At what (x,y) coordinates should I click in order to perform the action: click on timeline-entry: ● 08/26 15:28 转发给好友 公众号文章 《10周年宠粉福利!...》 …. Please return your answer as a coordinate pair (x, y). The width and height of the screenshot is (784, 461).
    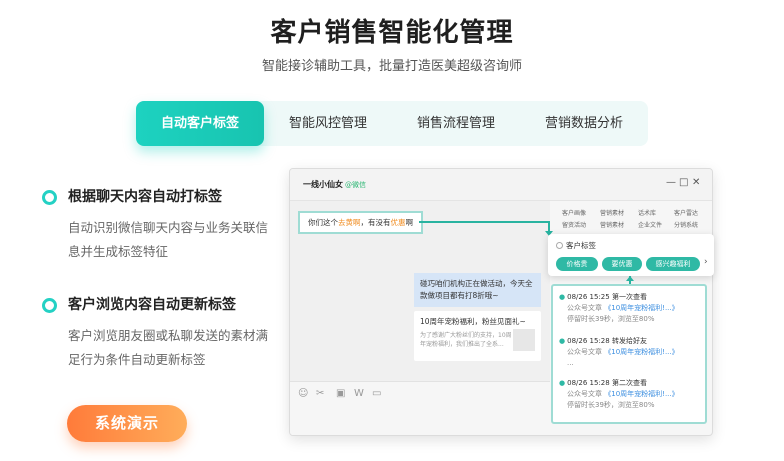
    Looking at the image, I should click on (619, 352).